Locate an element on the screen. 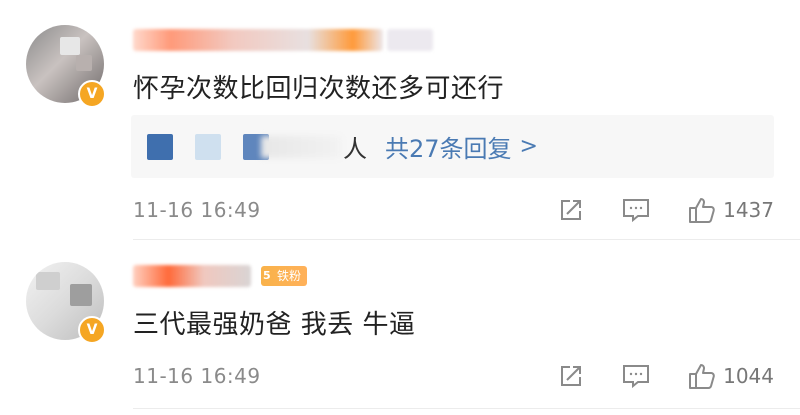 The image size is (800, 415). username: 5 铁粉 is located at coordinates (220, 276).